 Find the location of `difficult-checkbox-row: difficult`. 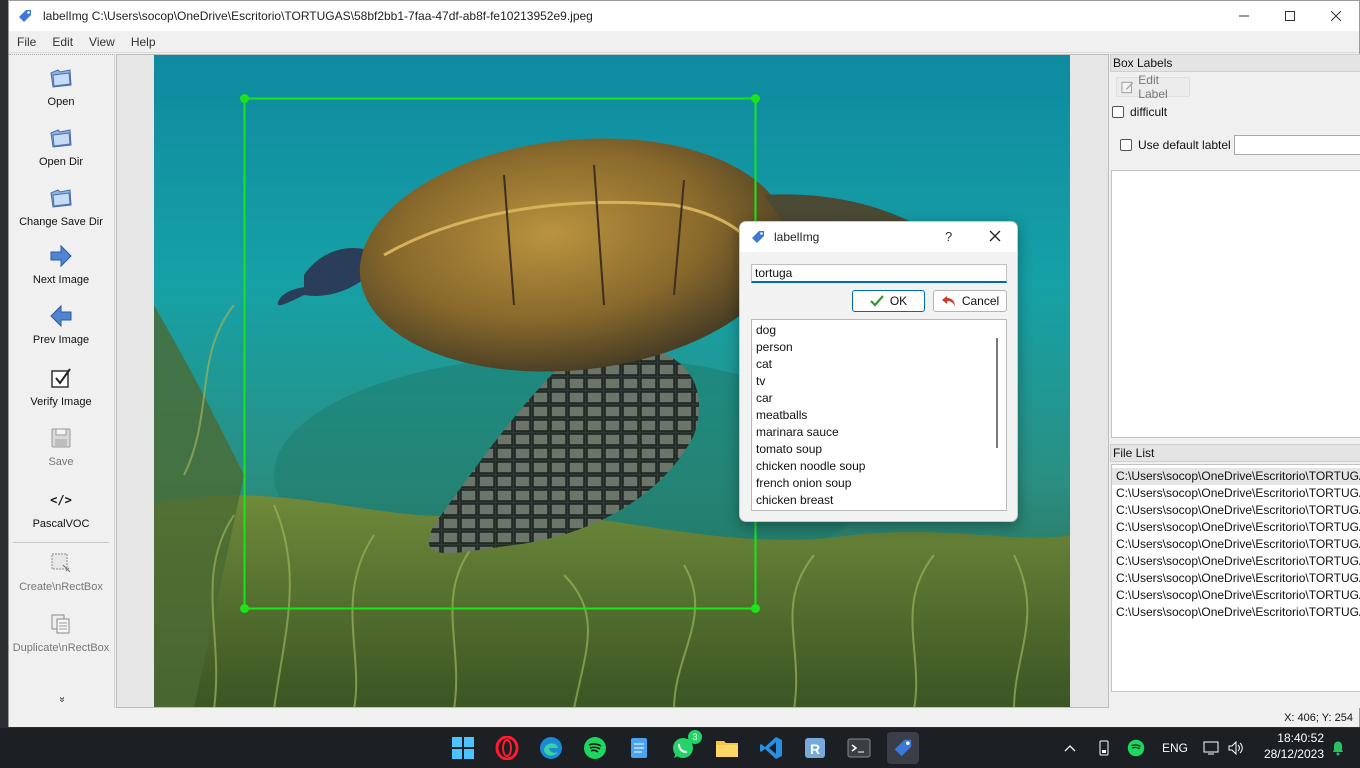

difficult-checkbox-row: difficult is located at coordinates (1139, 112).